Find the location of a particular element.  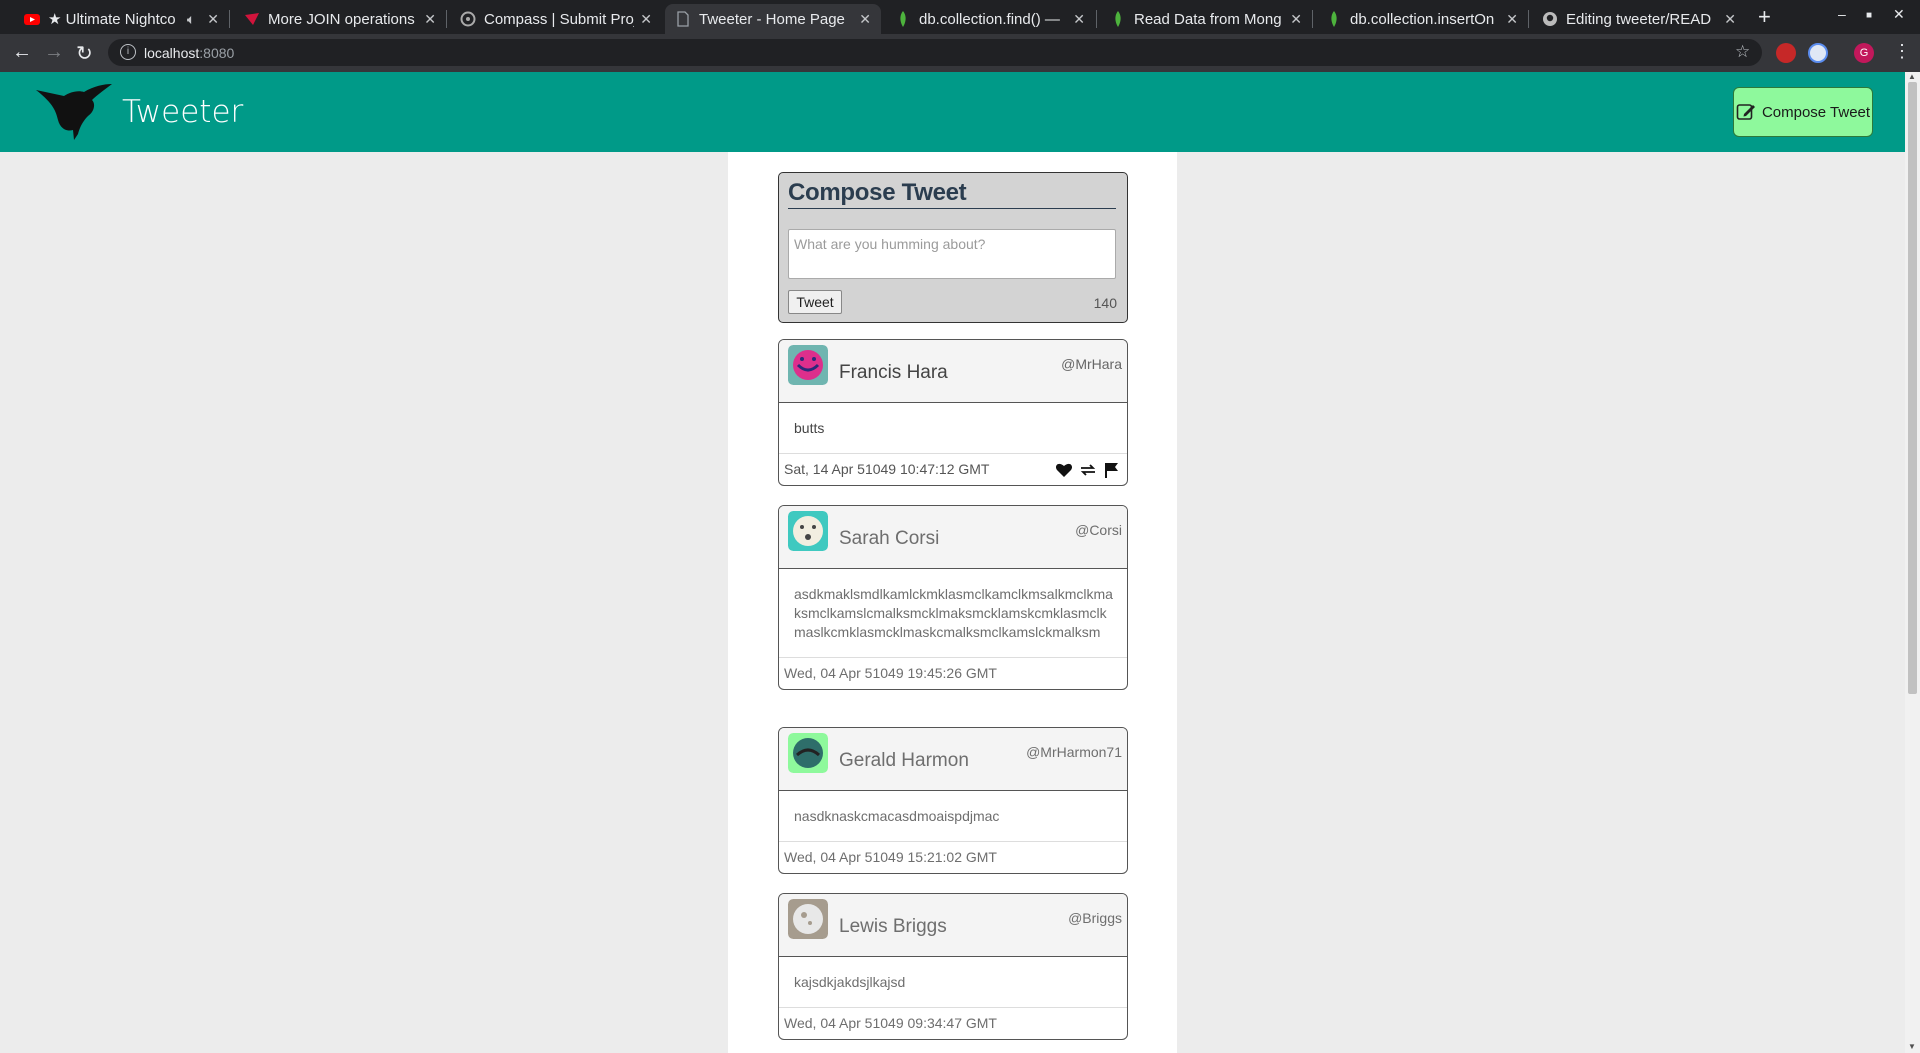

maximize-button: ■ is located at coordinates (1869, 15).